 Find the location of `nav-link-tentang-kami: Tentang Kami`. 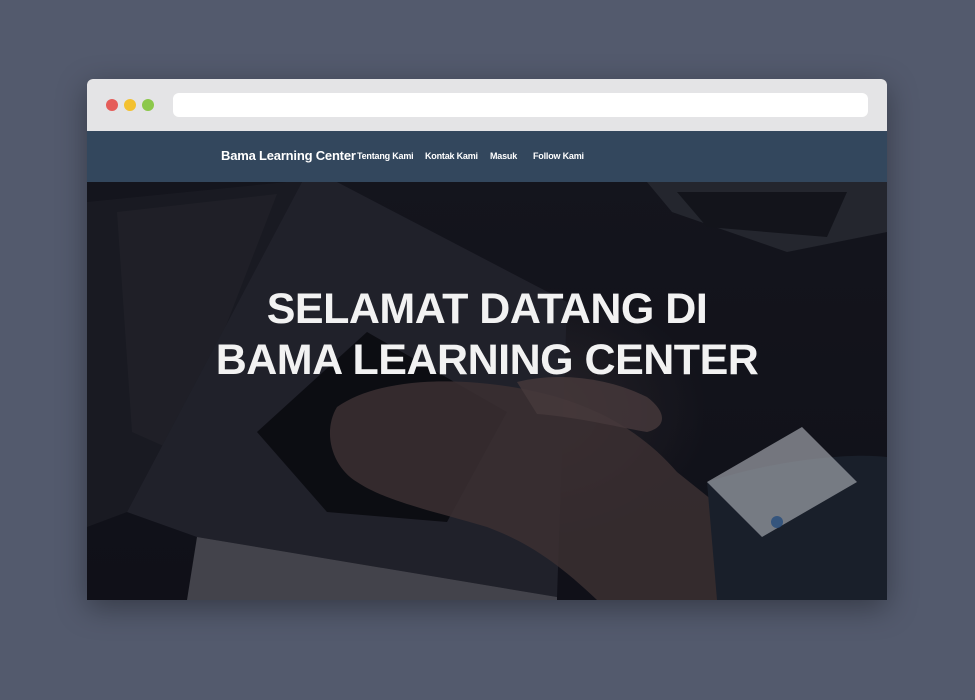

nav-link-tentang-kami: Tentang Kami is located at coordinates (385, 156).